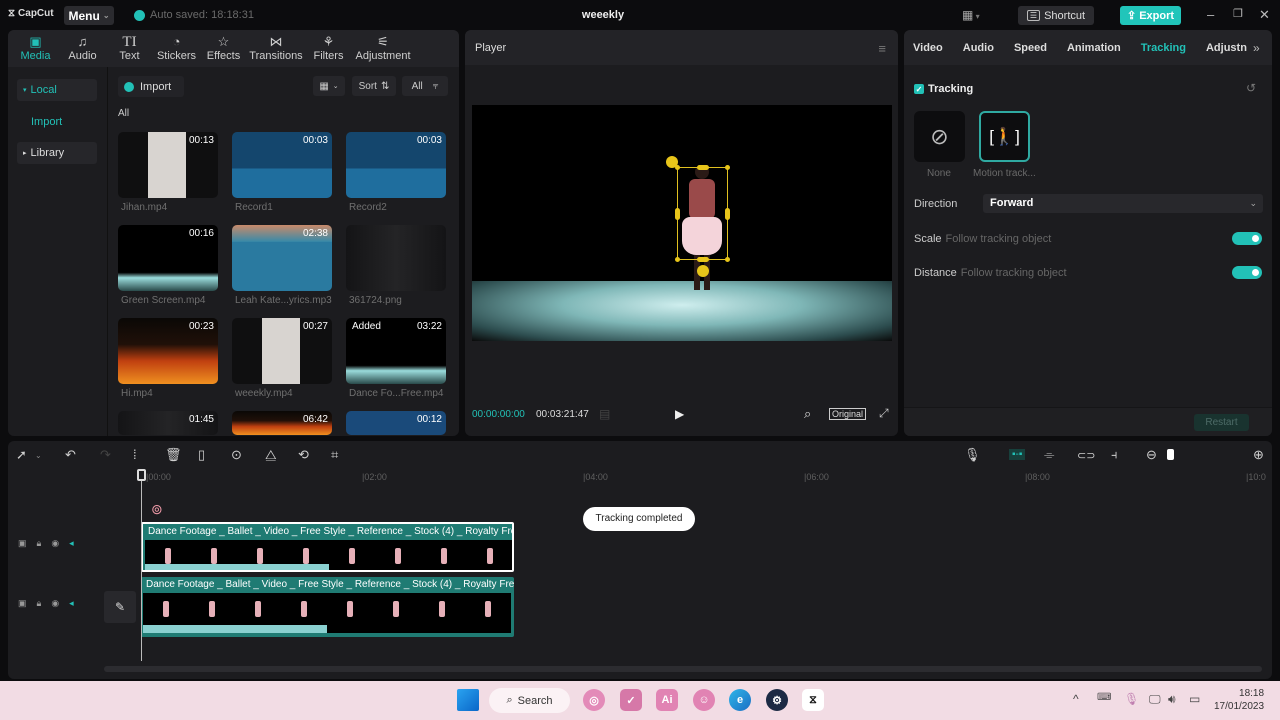  I want to click on mirror-icon: ⧋, so click(271, 455).